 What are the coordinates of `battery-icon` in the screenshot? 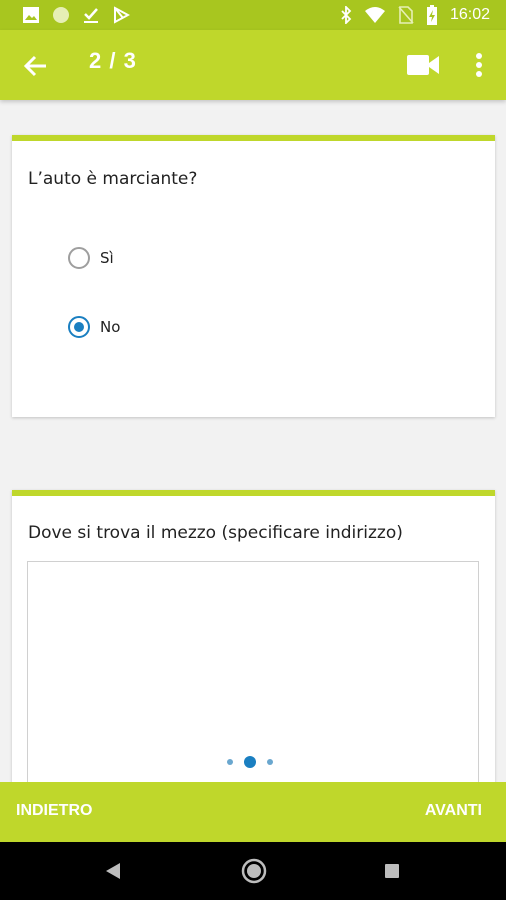 It's located at (431, 15).